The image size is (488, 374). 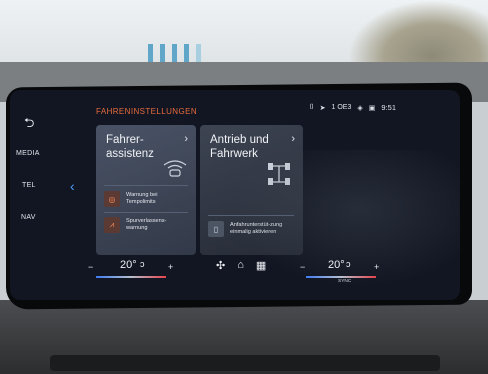 What do you see at coordinates (388, 107) in the screenshot?
I see `clock: 9:51` at bounding box center [388, 107].